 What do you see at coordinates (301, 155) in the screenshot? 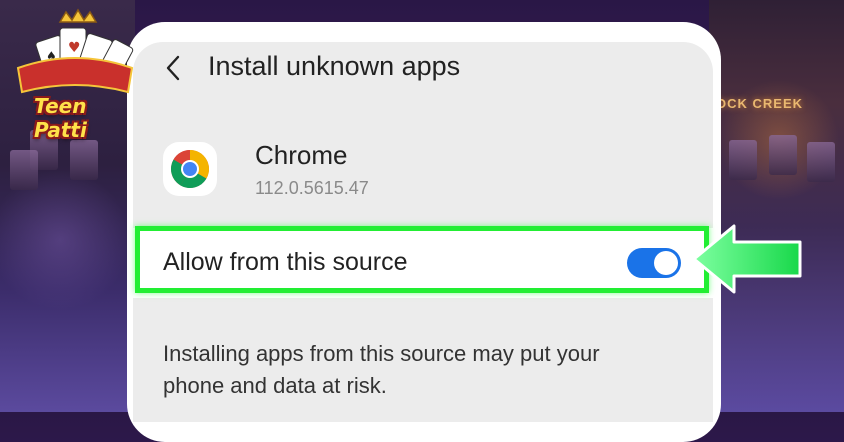
I see `app-name: Chrome` at bounding box center [301, 155].